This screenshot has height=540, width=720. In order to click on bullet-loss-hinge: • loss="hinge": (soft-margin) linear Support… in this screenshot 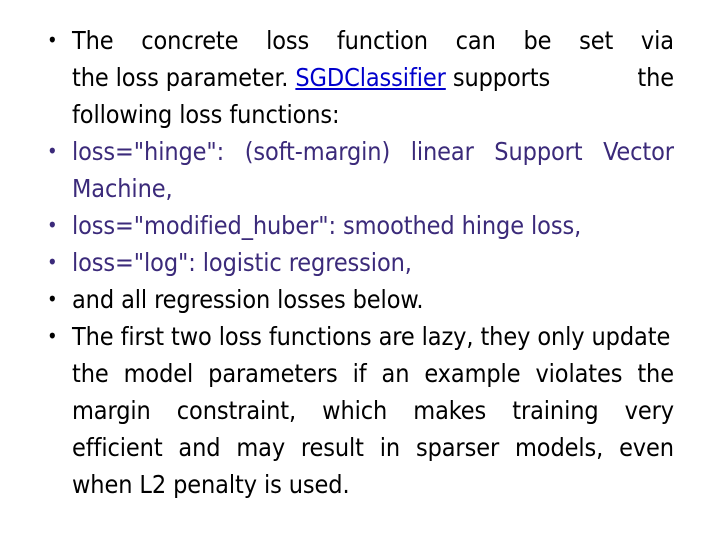, I will do `click(356, 170)`.